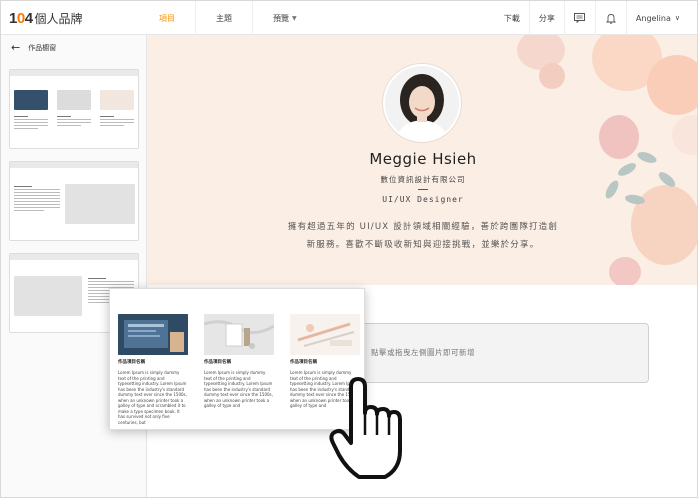 The image size is (698, 498). Describe the element at coordinates (423, 189) in the screenshot. I see `title-divider` at that location.